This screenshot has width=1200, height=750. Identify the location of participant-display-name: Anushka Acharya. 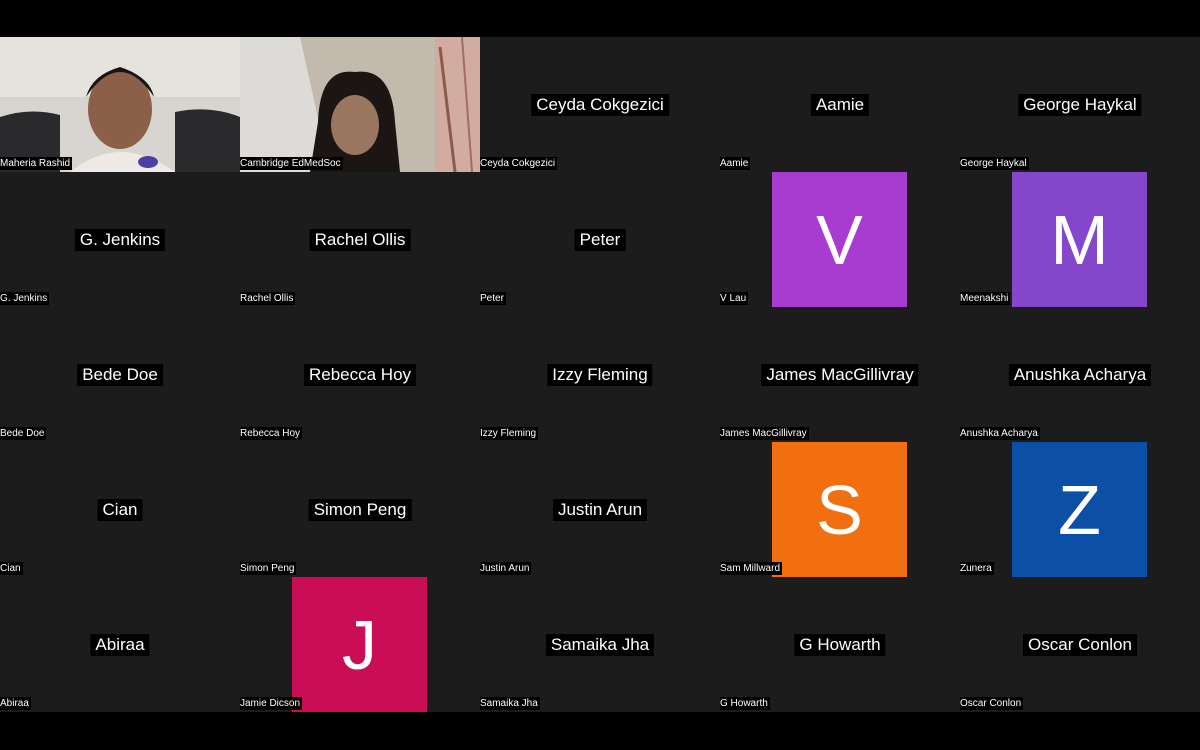
(1080, 374).